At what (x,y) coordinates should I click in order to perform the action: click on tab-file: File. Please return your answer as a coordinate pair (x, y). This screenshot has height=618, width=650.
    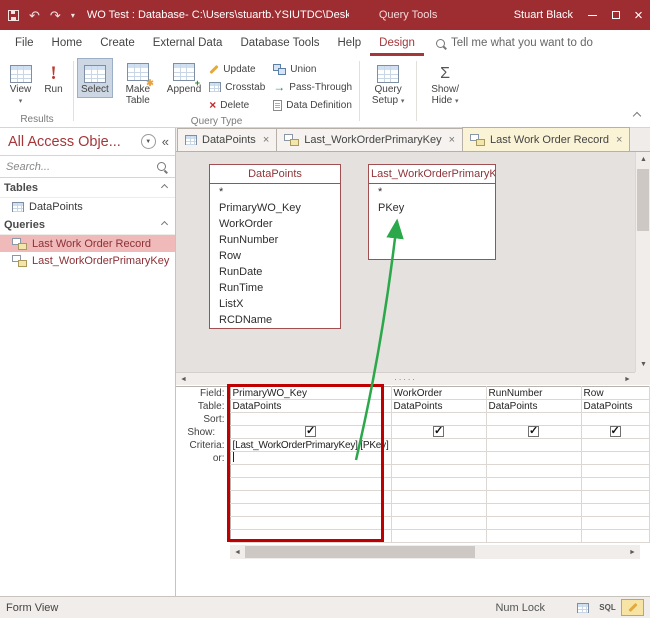
    Looking at the image, I should click on (24, 43).